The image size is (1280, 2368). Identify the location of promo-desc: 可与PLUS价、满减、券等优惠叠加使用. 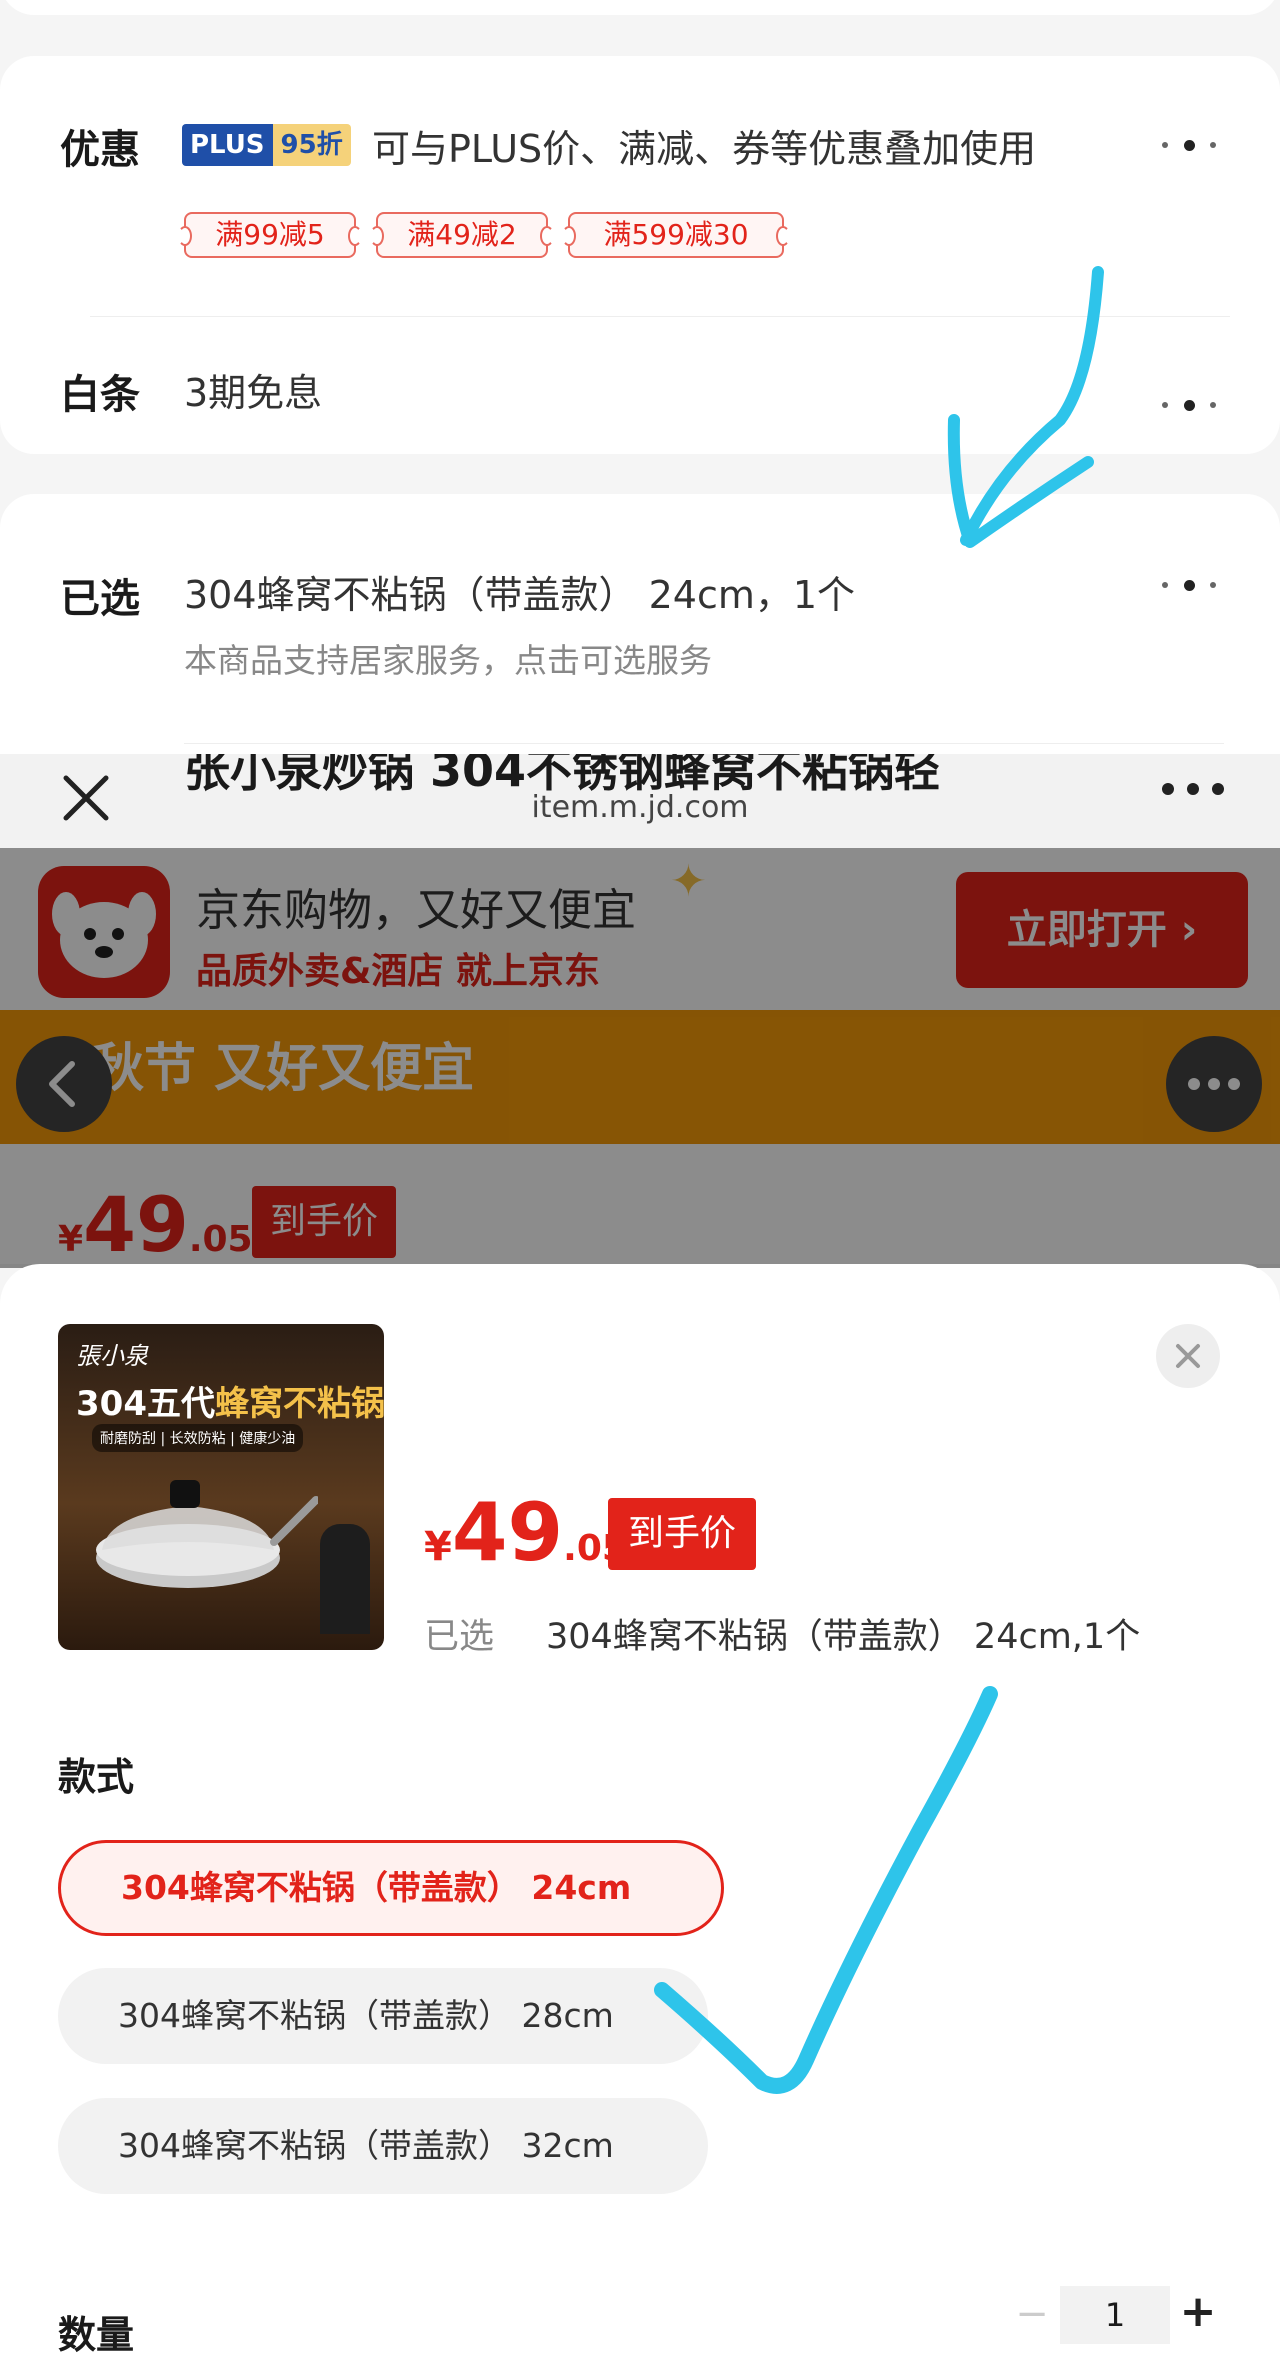
(704, 145).